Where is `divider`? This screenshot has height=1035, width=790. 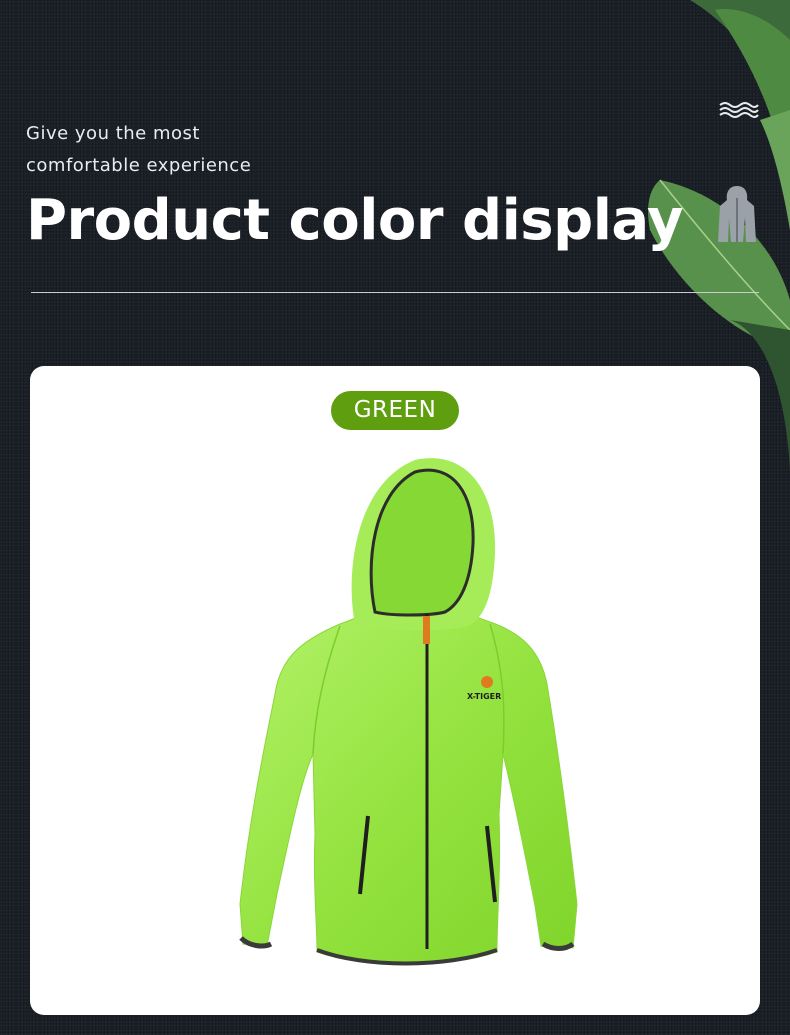 divider is located at coordinates (395, 292).